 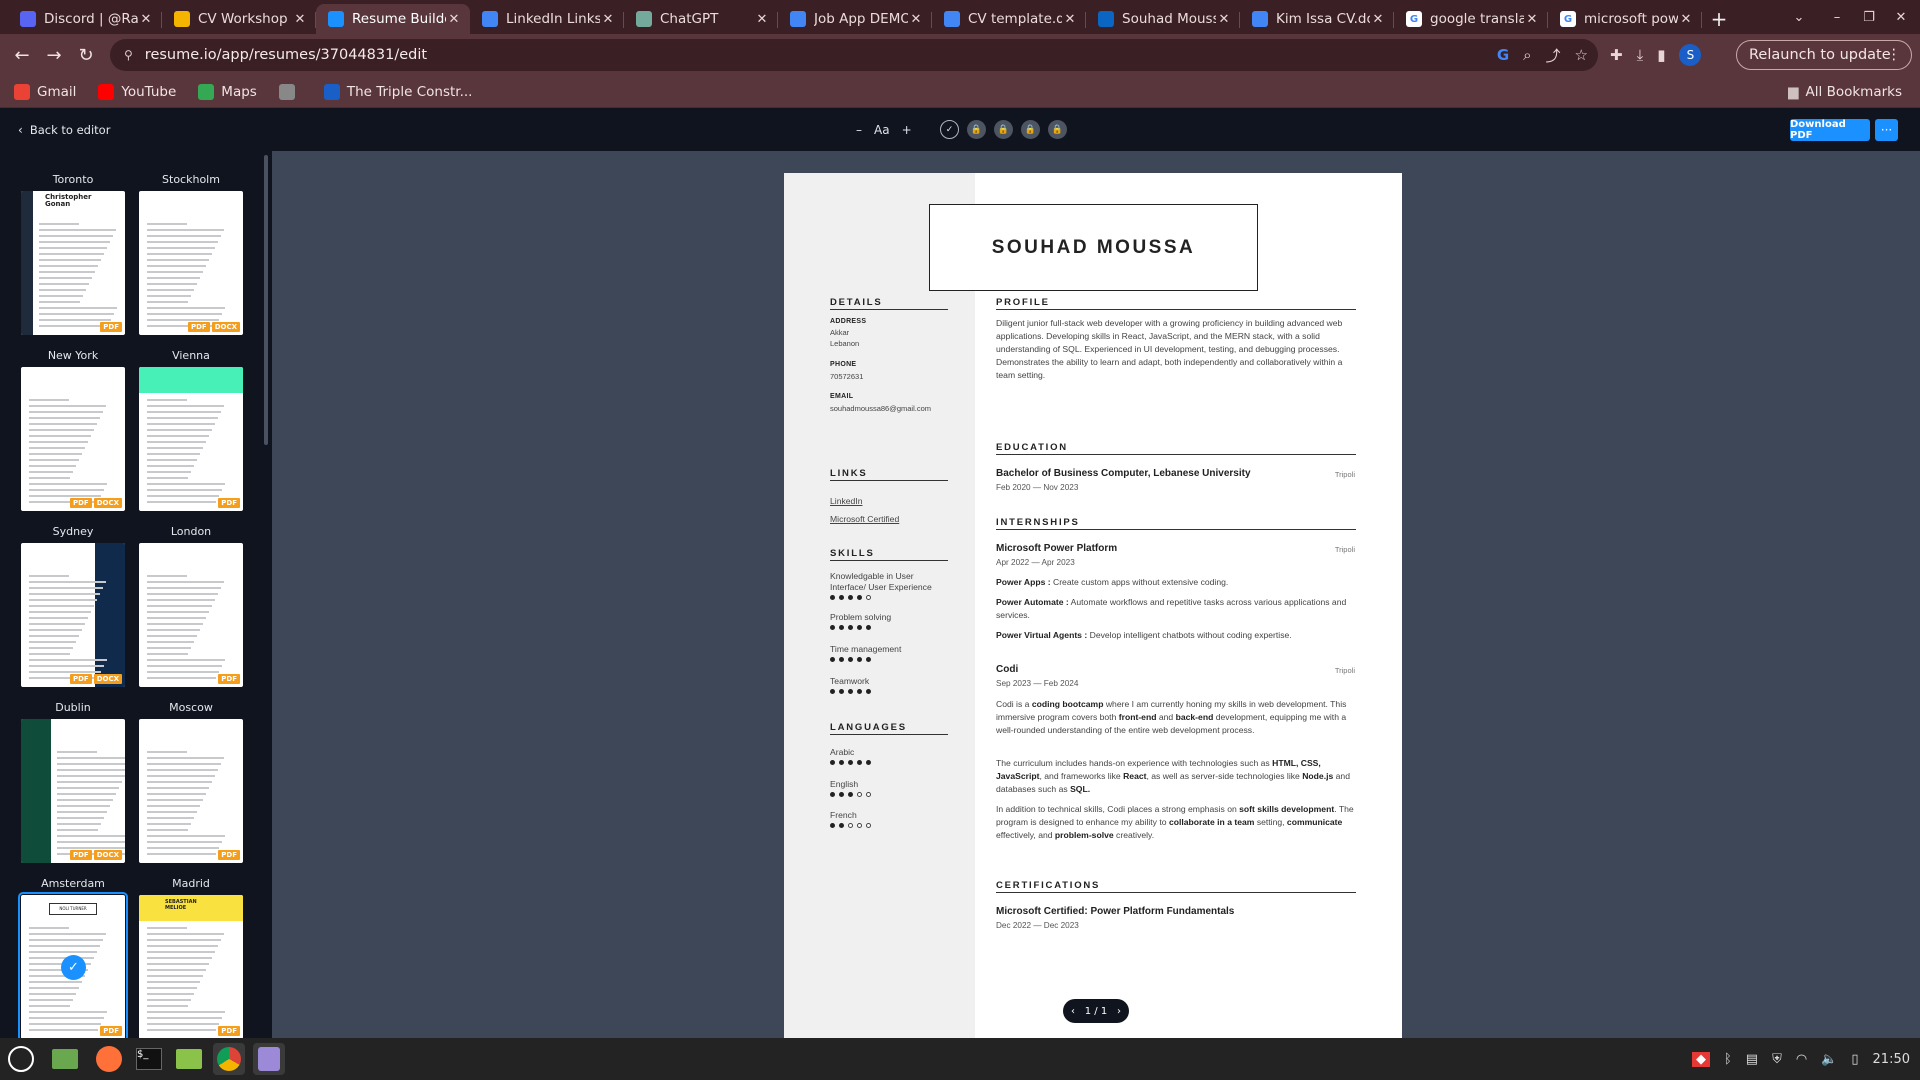 What do you see at coordinates (1824, 55) in the screenshot?
I see `relaunch-button: Relaunch to update ⋮` at bounding box center [1824, 55].